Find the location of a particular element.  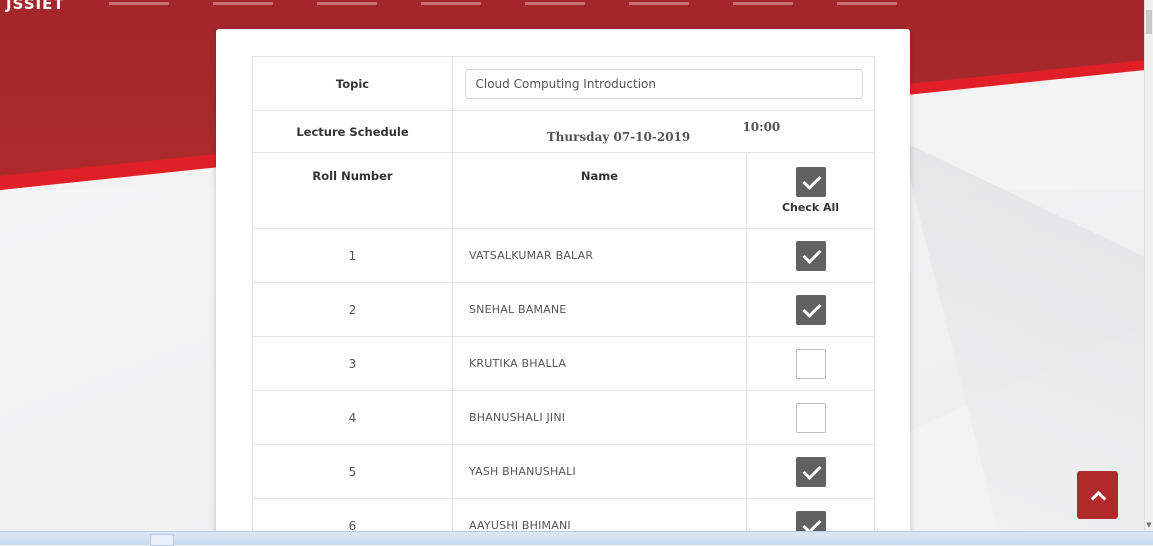

roll-header-cell: Roll Number is located at coordinates (352, 190).